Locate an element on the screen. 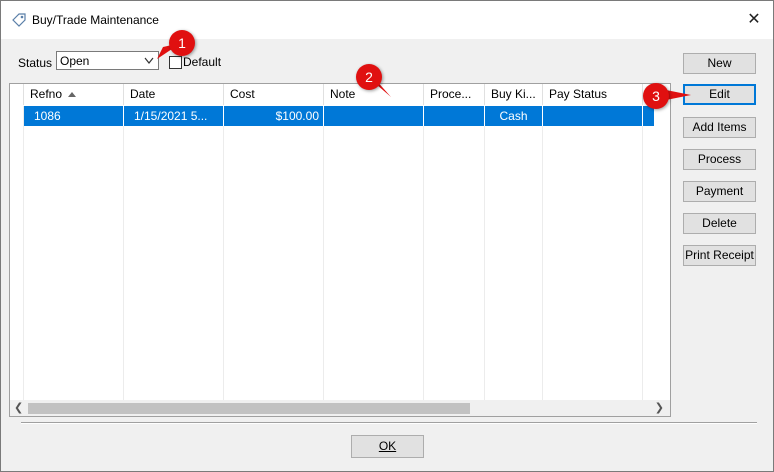 The image size is (774, 472). horizontal-scrollbar: ❮ ❯ is located at coordinates (340, 408).